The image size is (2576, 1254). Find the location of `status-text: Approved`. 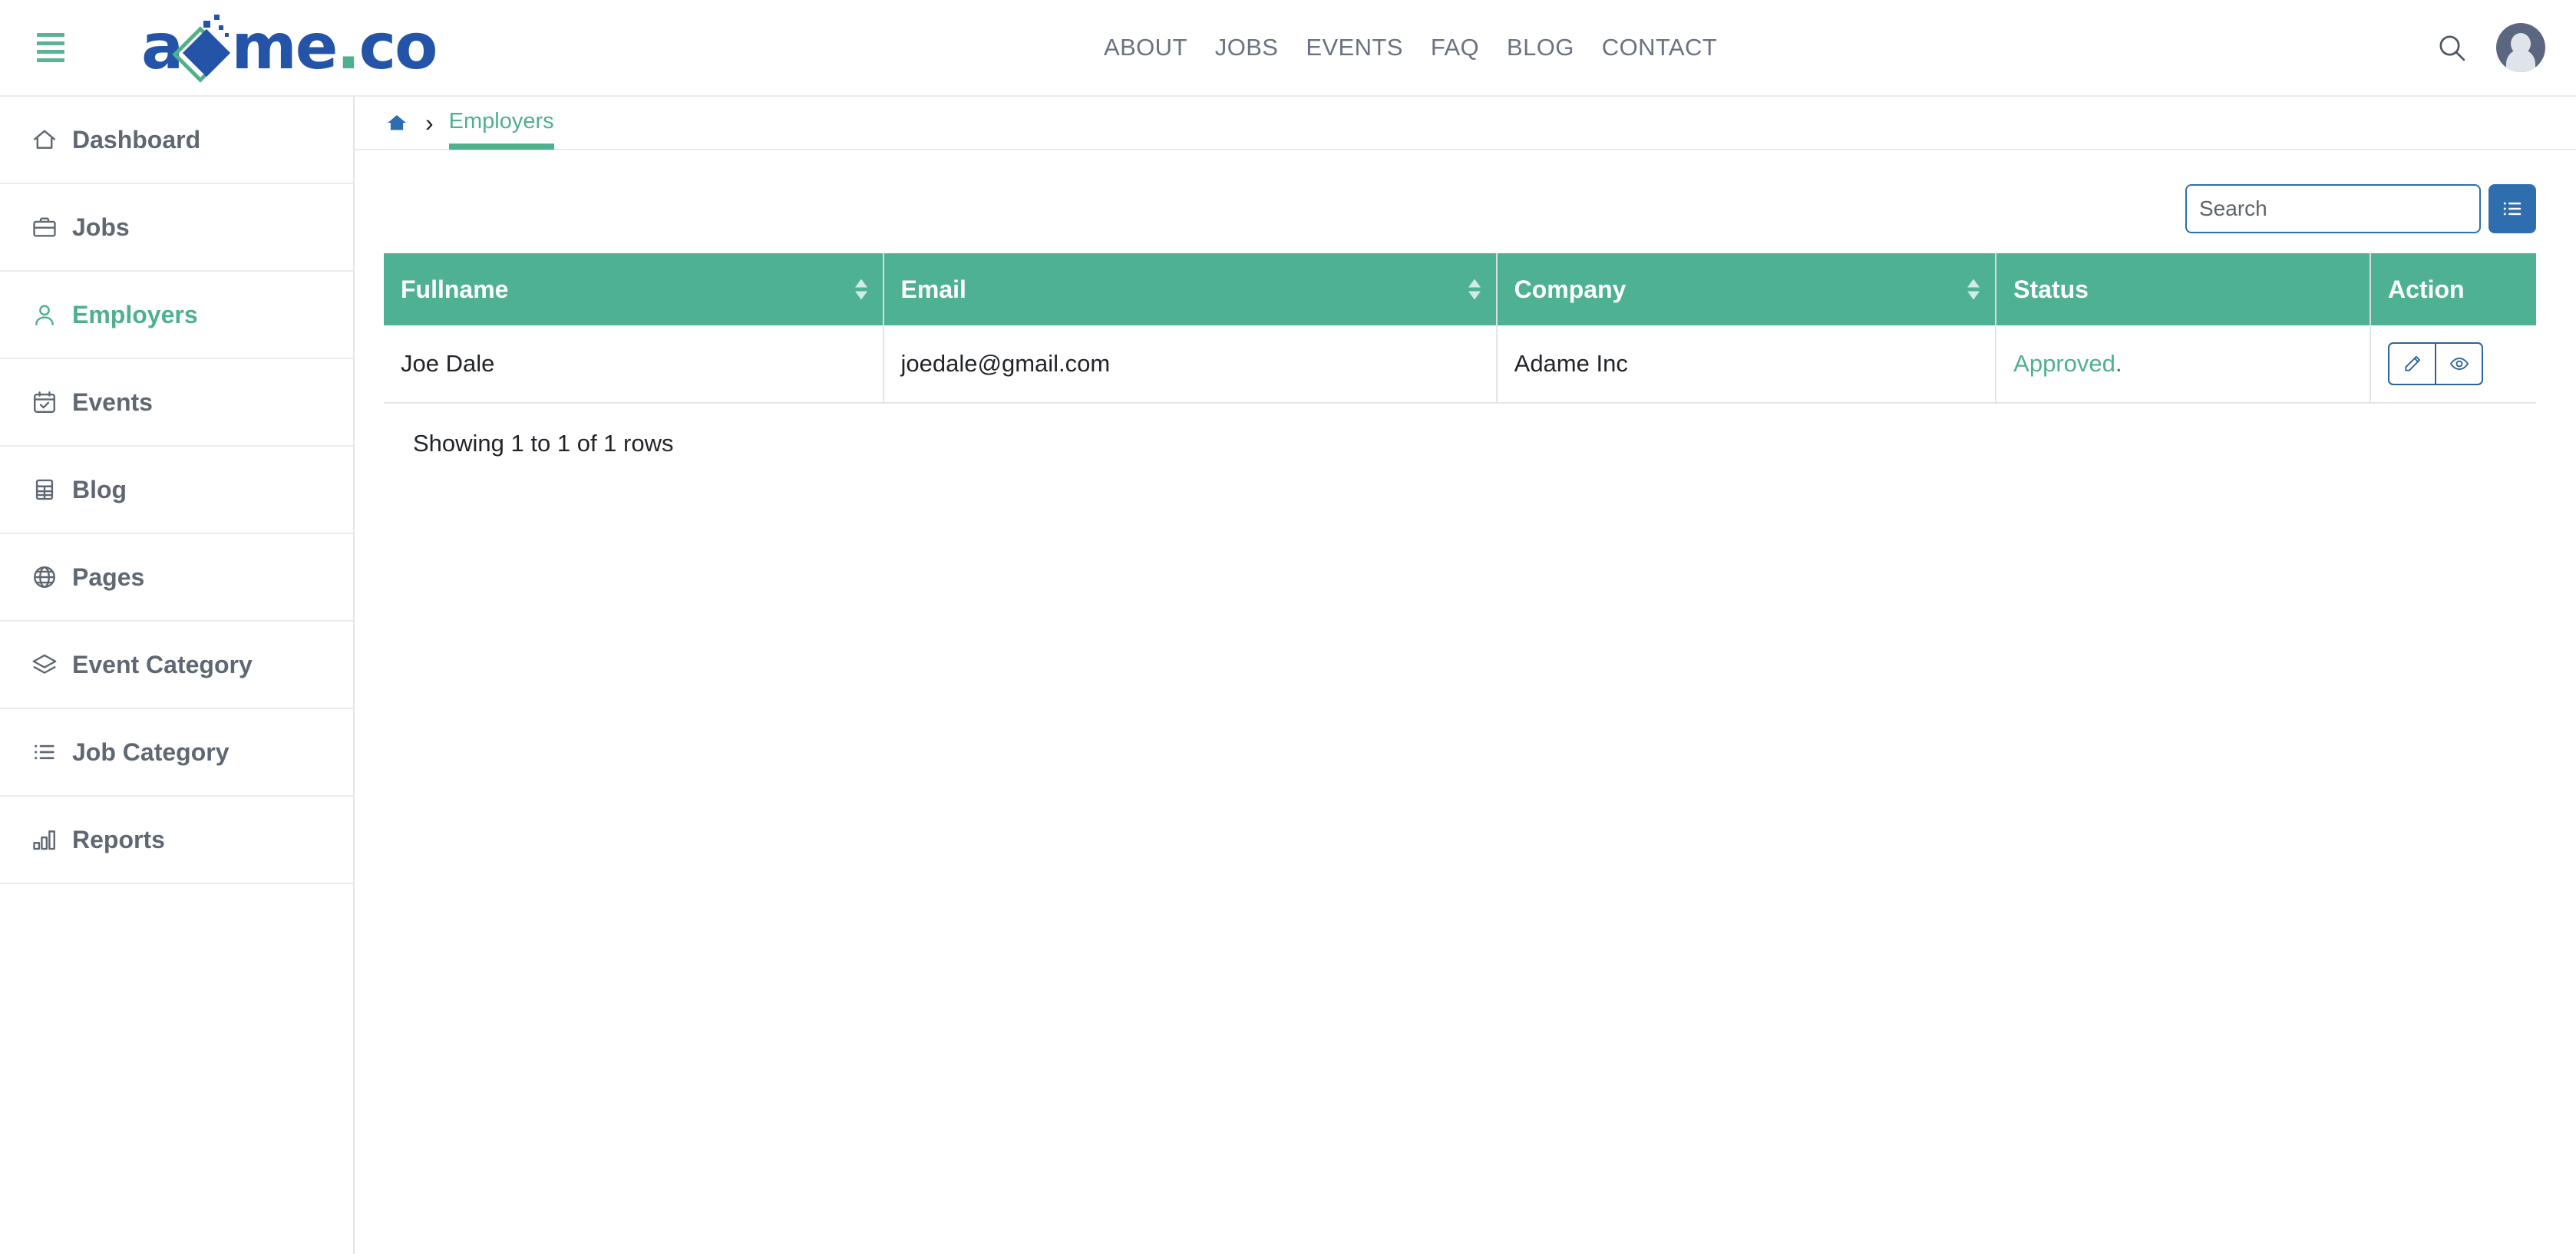

status-text: Approved is located at coordinates (2064, 363).